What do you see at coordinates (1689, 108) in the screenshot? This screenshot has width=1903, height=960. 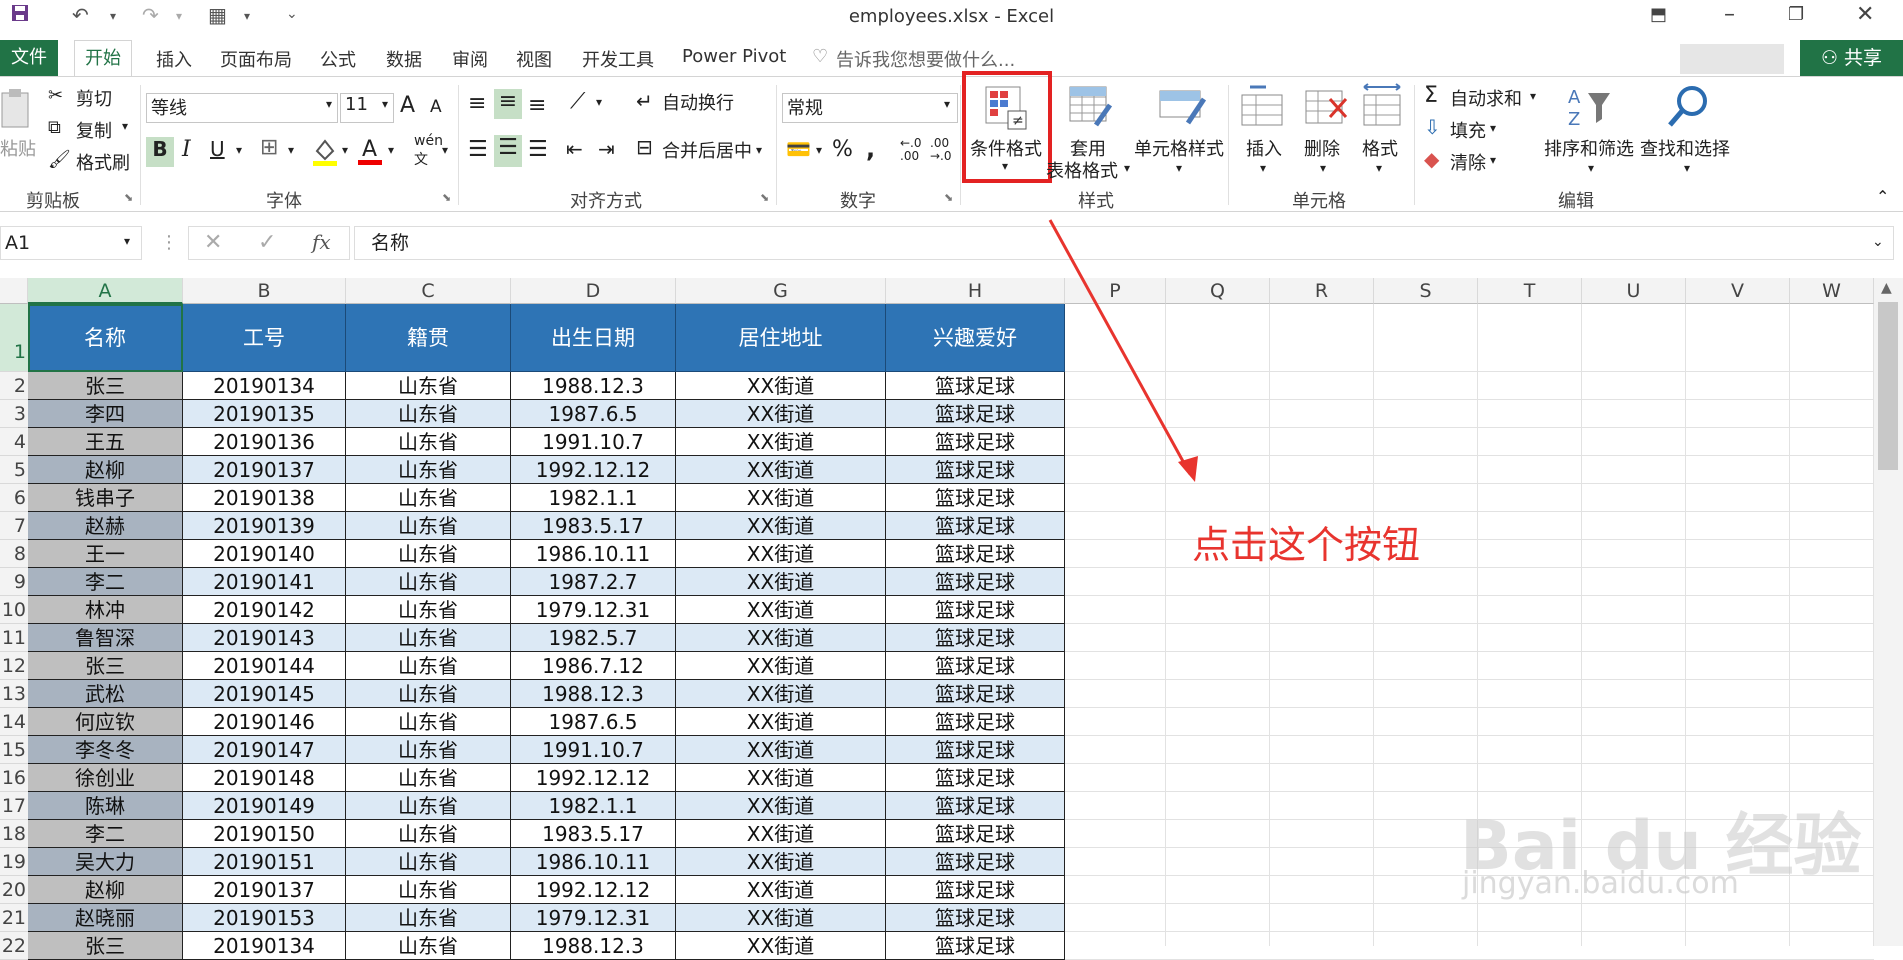 I see `find-select-icon` at bounding box center [1689, 108].